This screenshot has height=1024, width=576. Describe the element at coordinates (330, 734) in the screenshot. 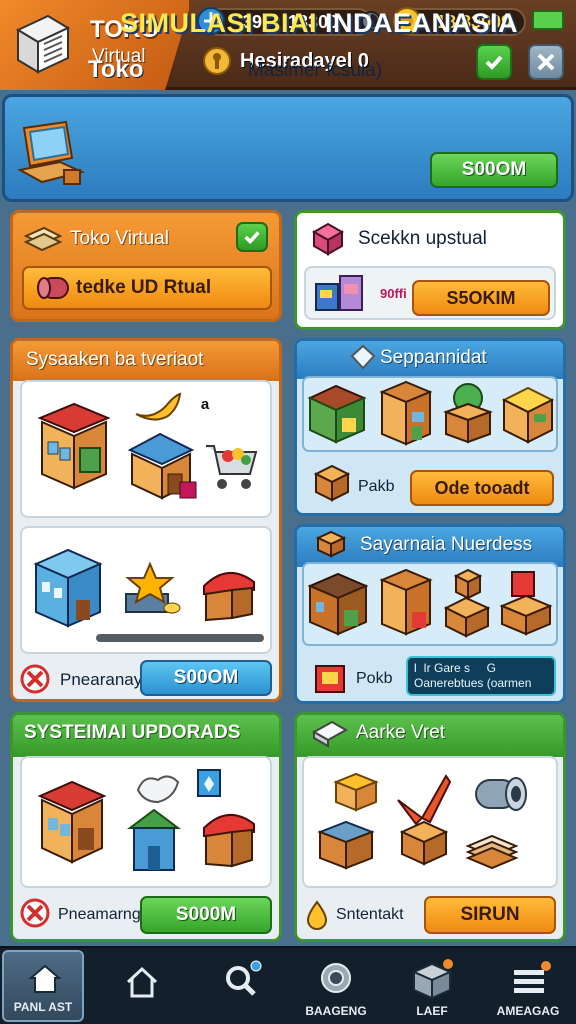

I see `card-icon` at that location.